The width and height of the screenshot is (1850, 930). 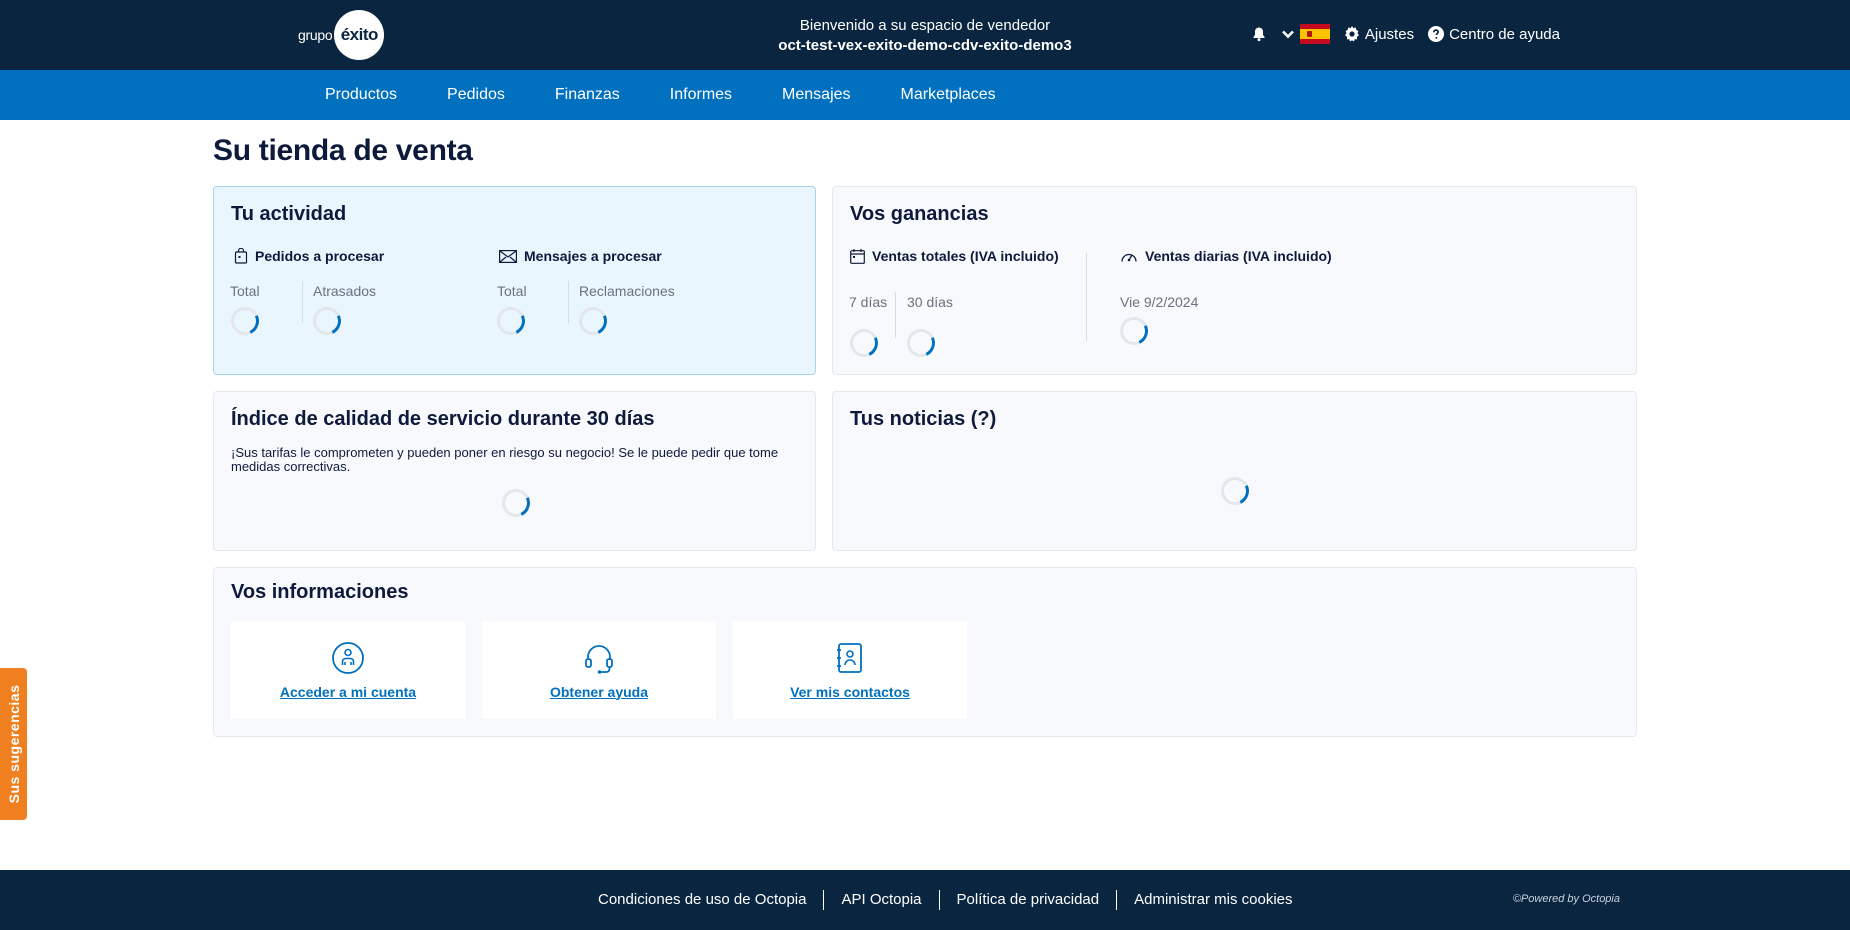 I want to click on period-30-days: 30 días, so click(x=930, y=302).